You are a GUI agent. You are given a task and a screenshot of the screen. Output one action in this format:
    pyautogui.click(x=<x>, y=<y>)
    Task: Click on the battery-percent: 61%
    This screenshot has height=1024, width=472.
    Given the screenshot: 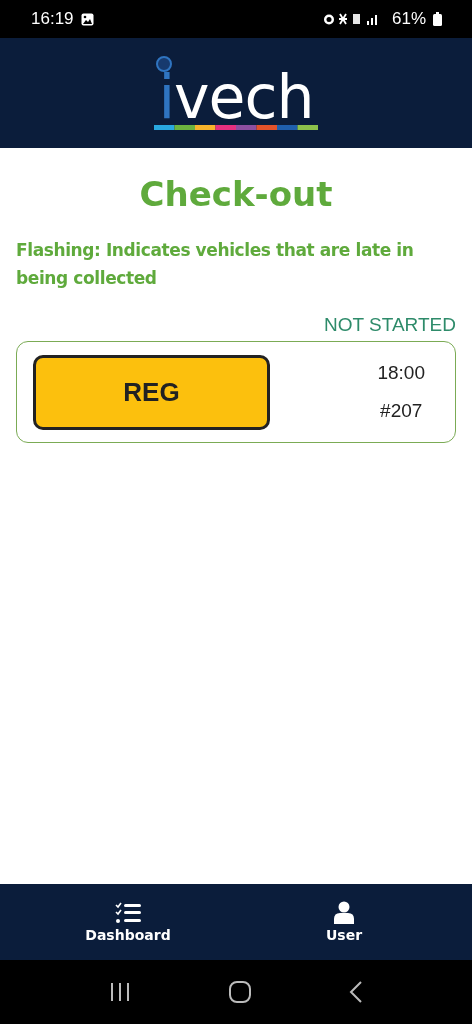 What is the action you would take?
    pyautogui.click(x=408, y=19)
    